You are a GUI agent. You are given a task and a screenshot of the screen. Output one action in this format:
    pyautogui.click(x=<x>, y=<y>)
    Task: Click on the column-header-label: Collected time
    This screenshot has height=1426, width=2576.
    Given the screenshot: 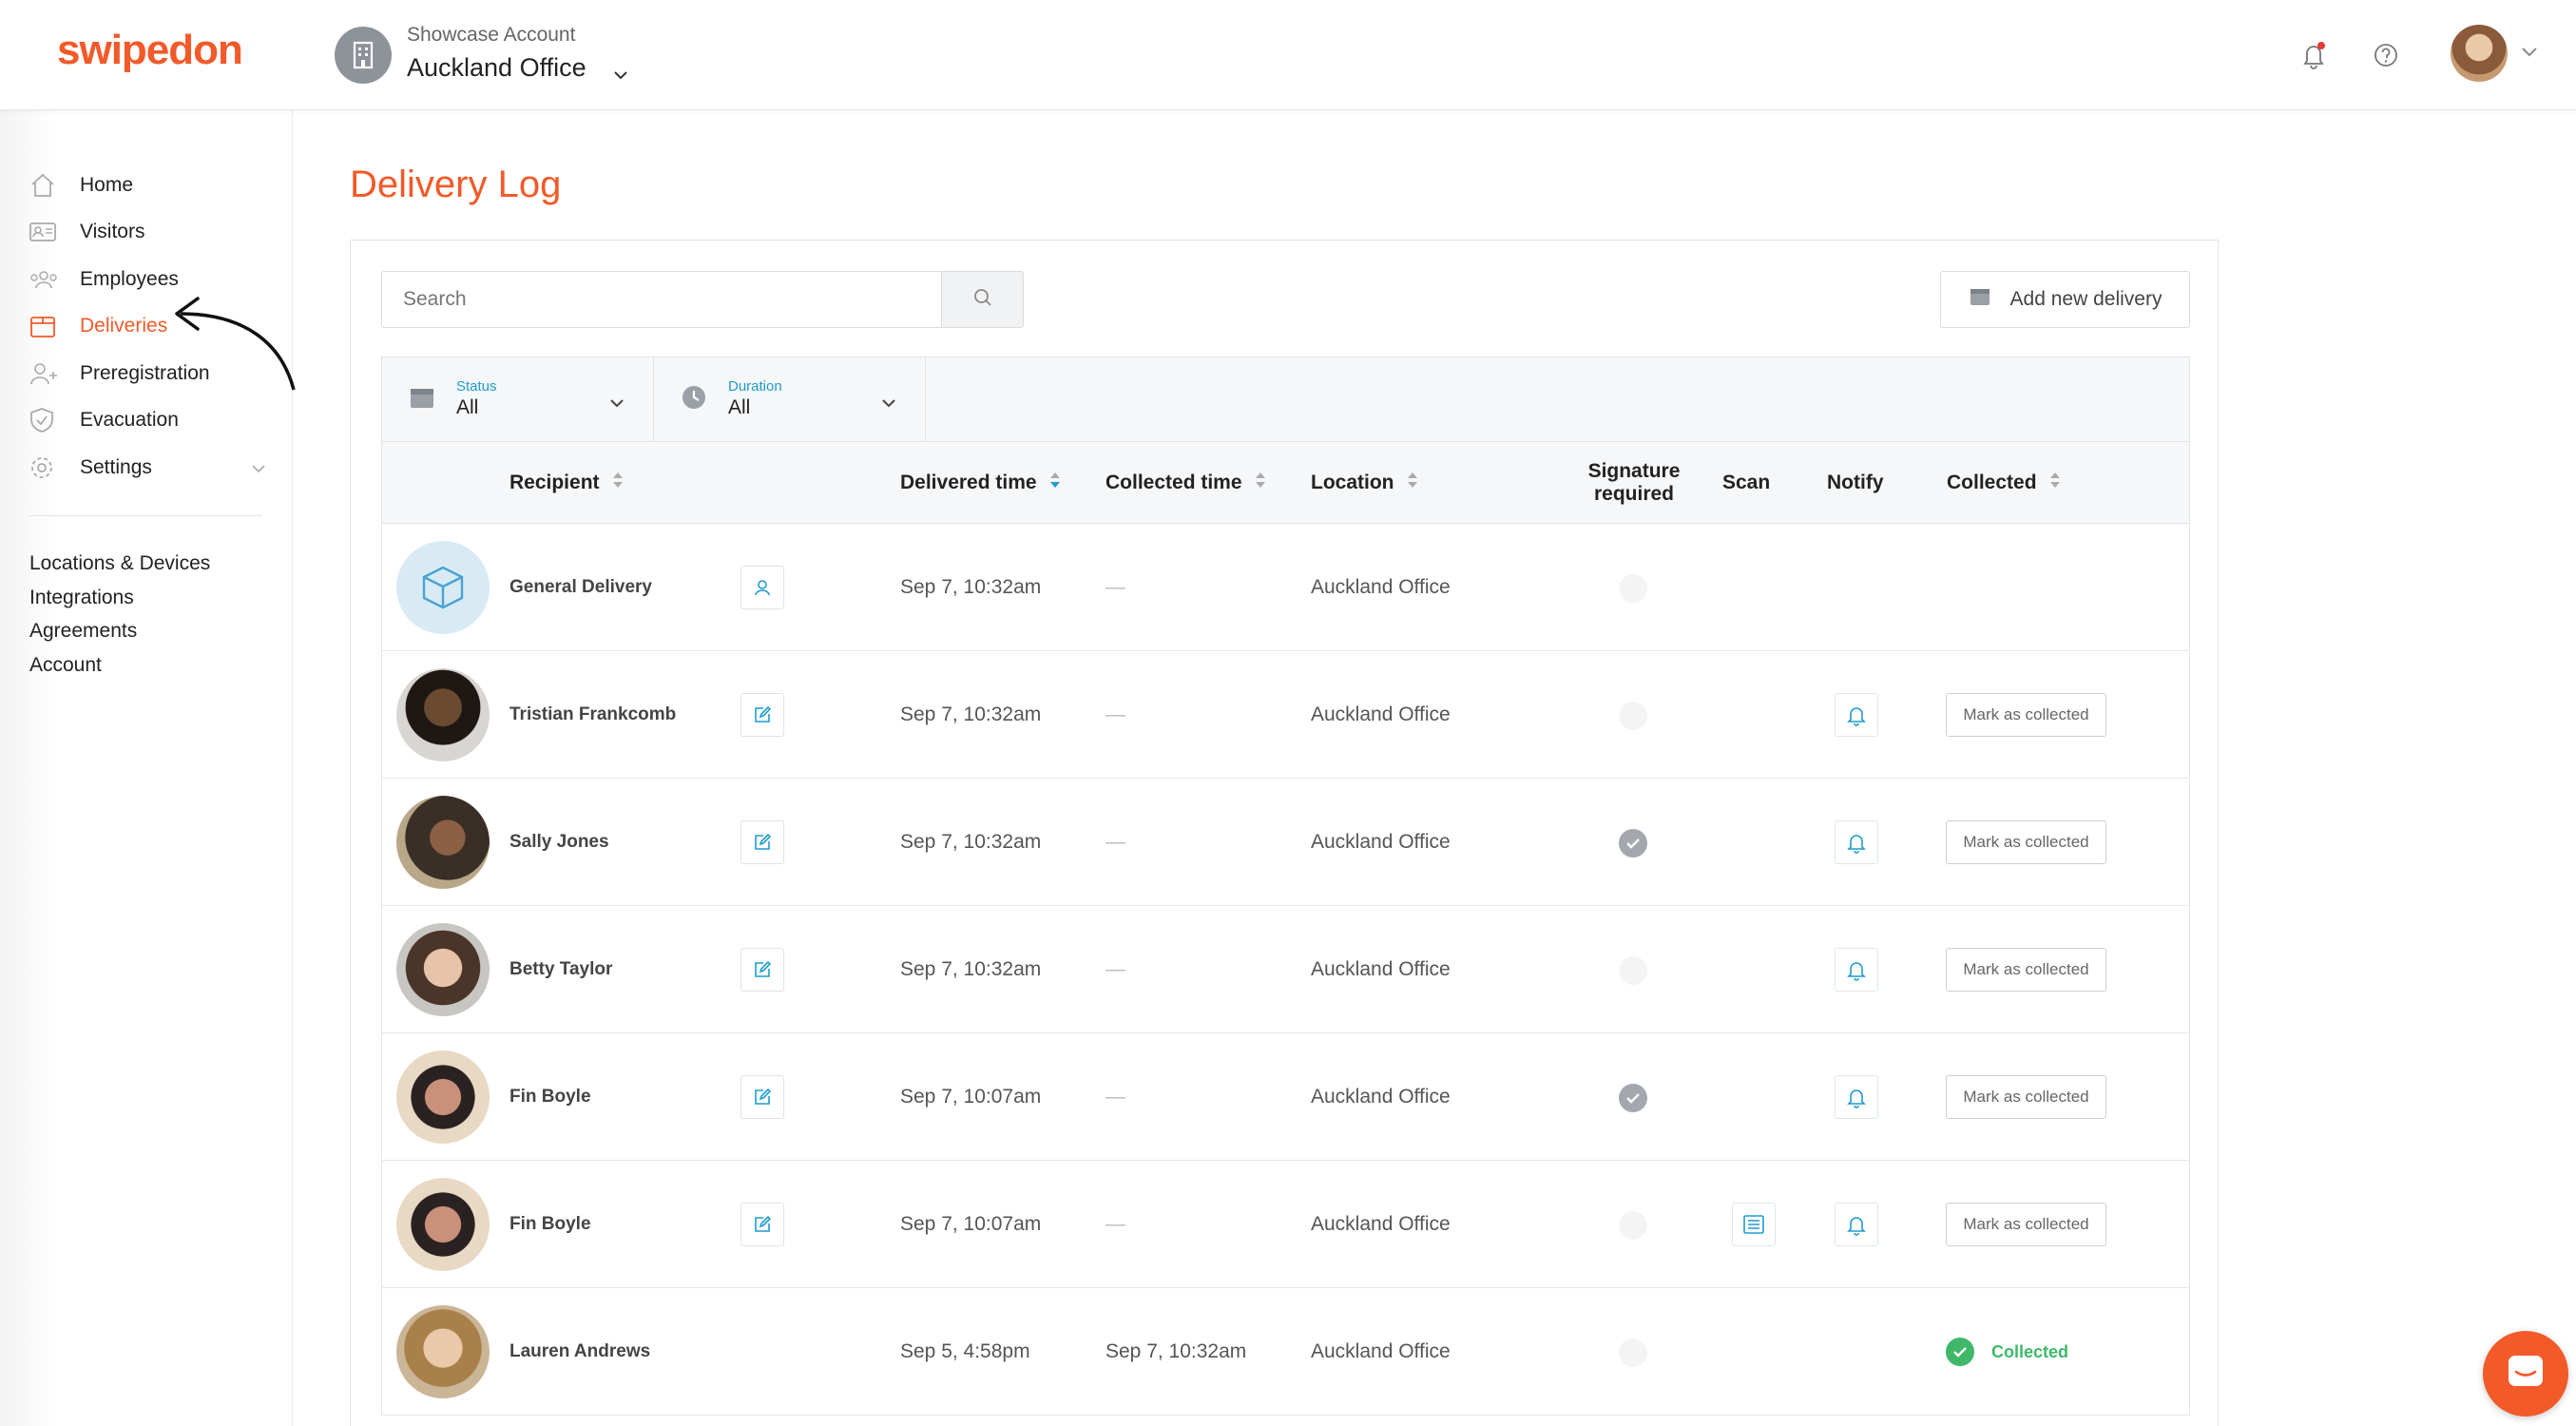 What is the action you would take?
    pyautogui.click(x=1174, y=482)
    